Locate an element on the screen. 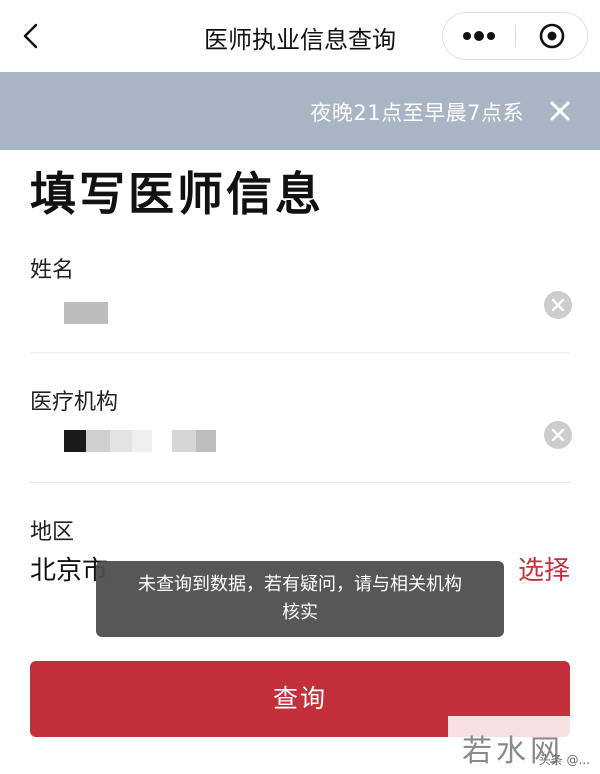 The width and height of the screenshot is (600, 774). notice-banner: 夜晚21点至早晨7点系 is located at coordinates (300, 111).